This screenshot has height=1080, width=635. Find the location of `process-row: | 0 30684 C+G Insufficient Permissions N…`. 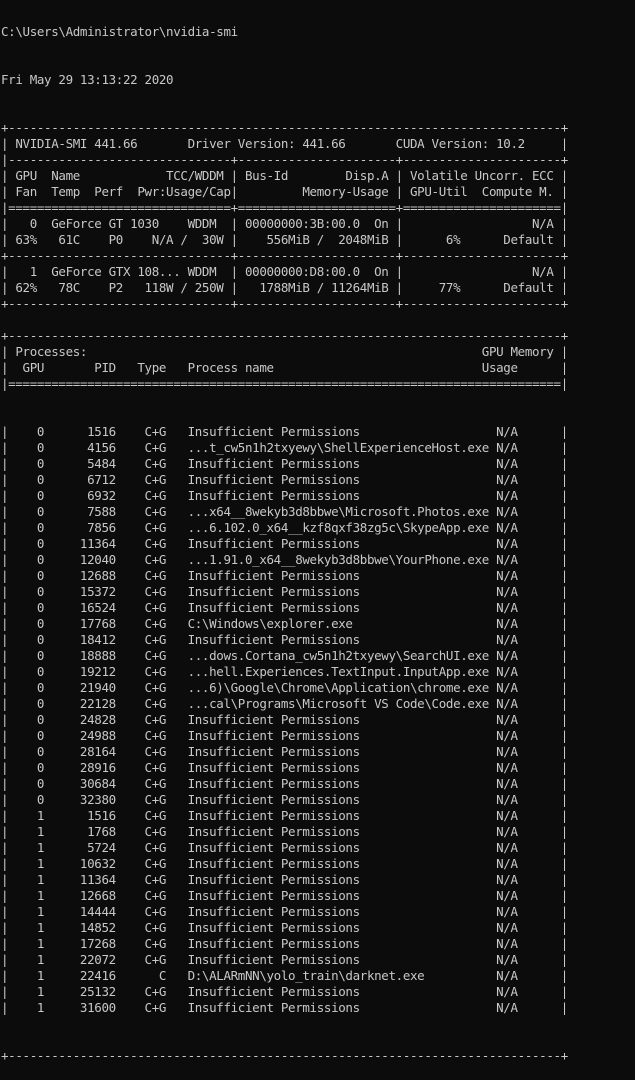

process-row: | 0 30684 C+G Insufficient Permissions N… is located at coordinates (284, 783).